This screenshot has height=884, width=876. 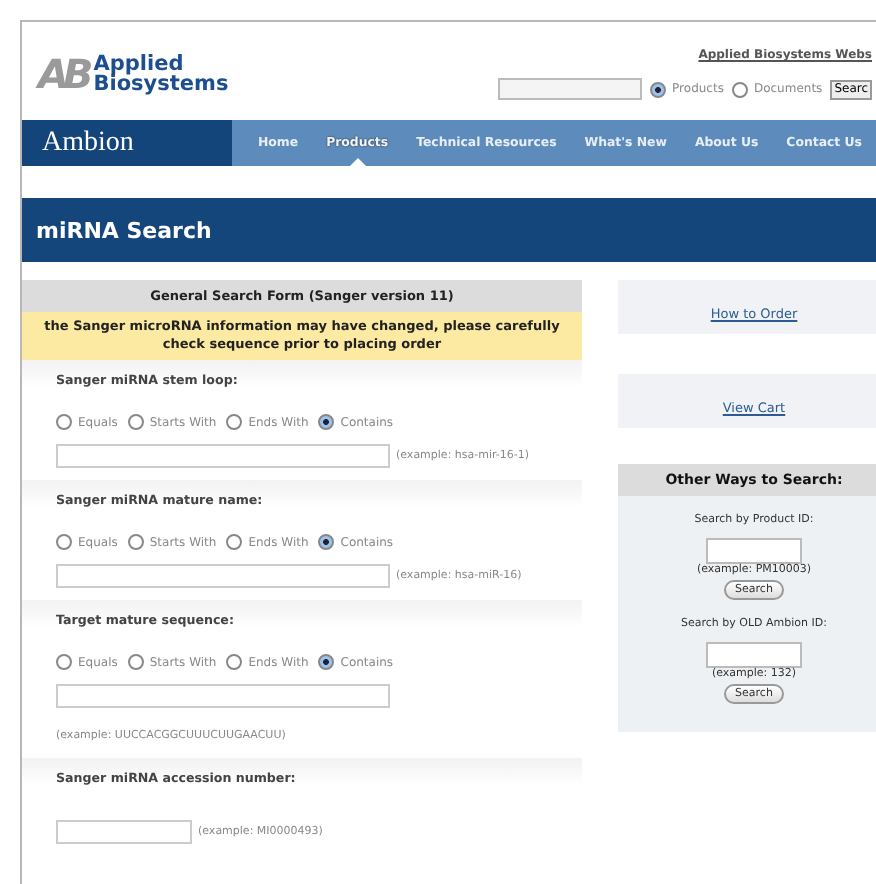 What do you see at coordinates (63, 74) in the screenshot?
I see `logo-mark: AB` at bounding box center [63, 74].